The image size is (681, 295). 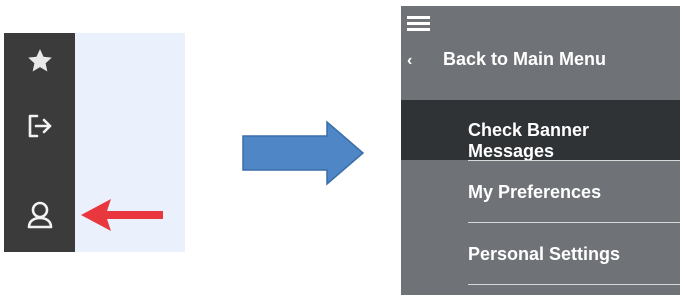 I want to click on left-sidebar, so click(x=39, y=142).